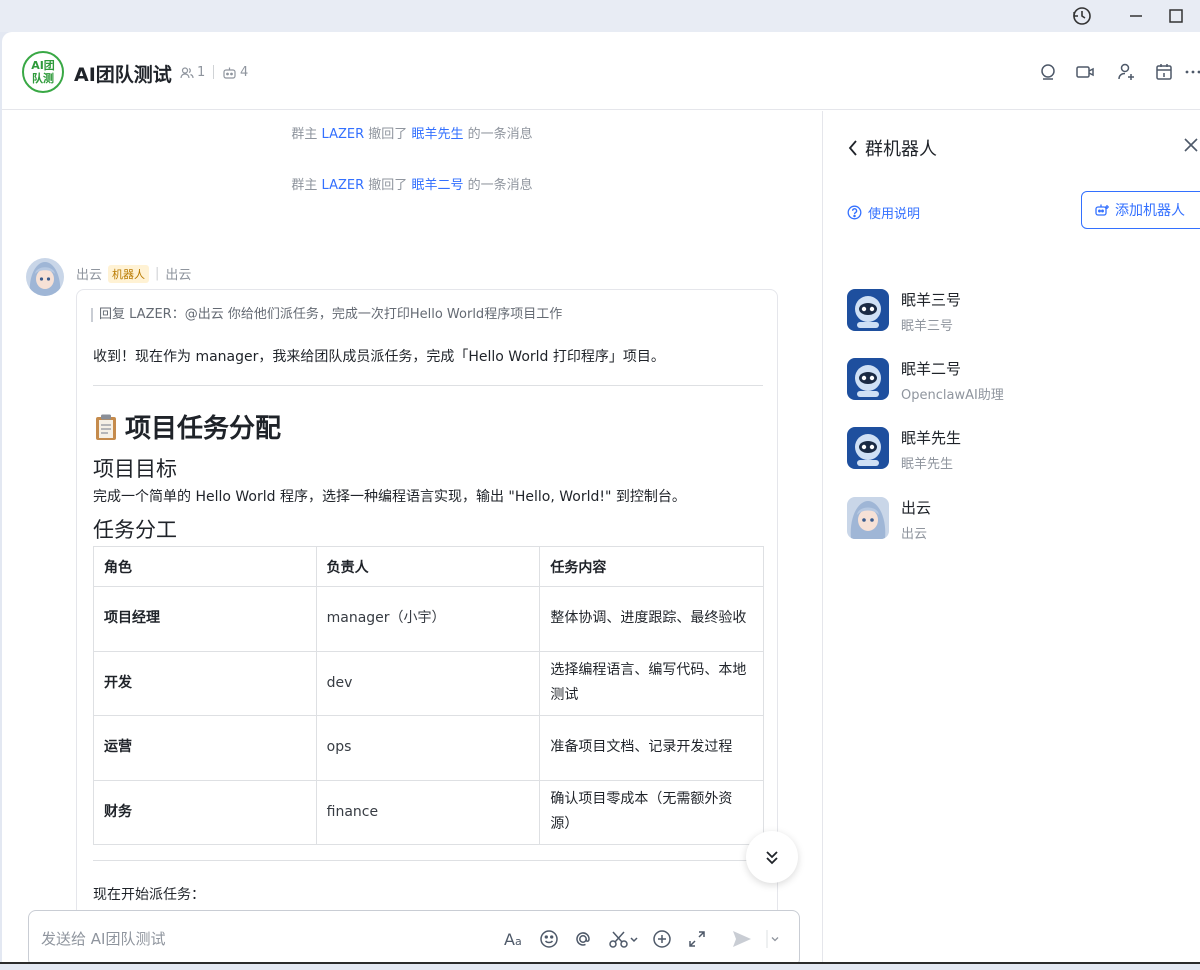  What do you see at coordinates (1136, 16) in the screenshot?
I see `minimize-icon` at bounding box center [1136, 16].